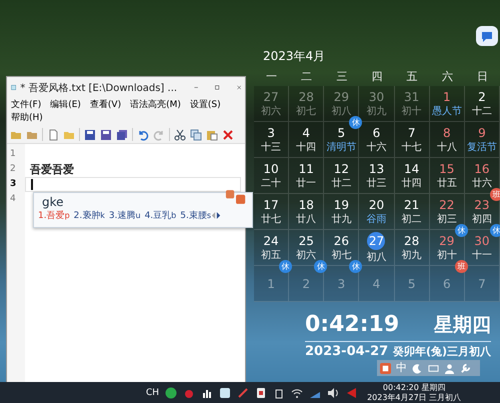  I want to click on candidate-item: 5.束腰s, so click(196, 215).